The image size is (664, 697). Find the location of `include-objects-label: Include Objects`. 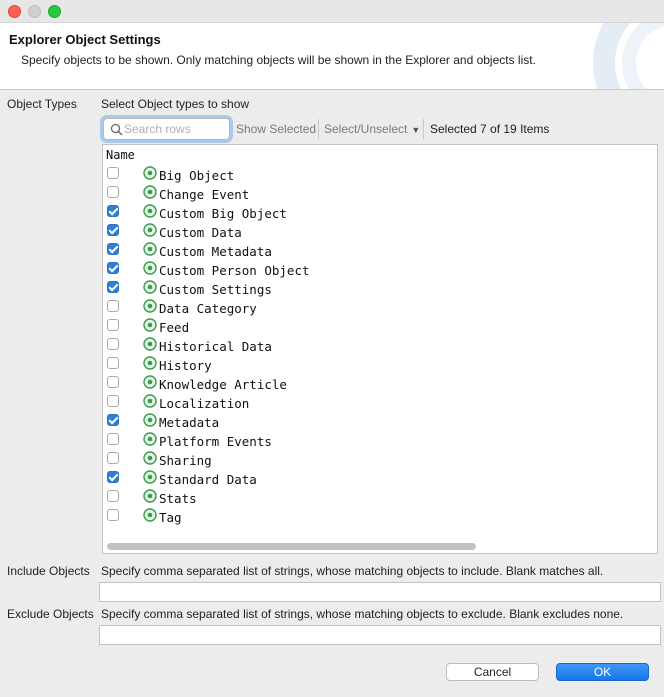

include-objects-label: Include Objects is located at coordinates (48, 571).